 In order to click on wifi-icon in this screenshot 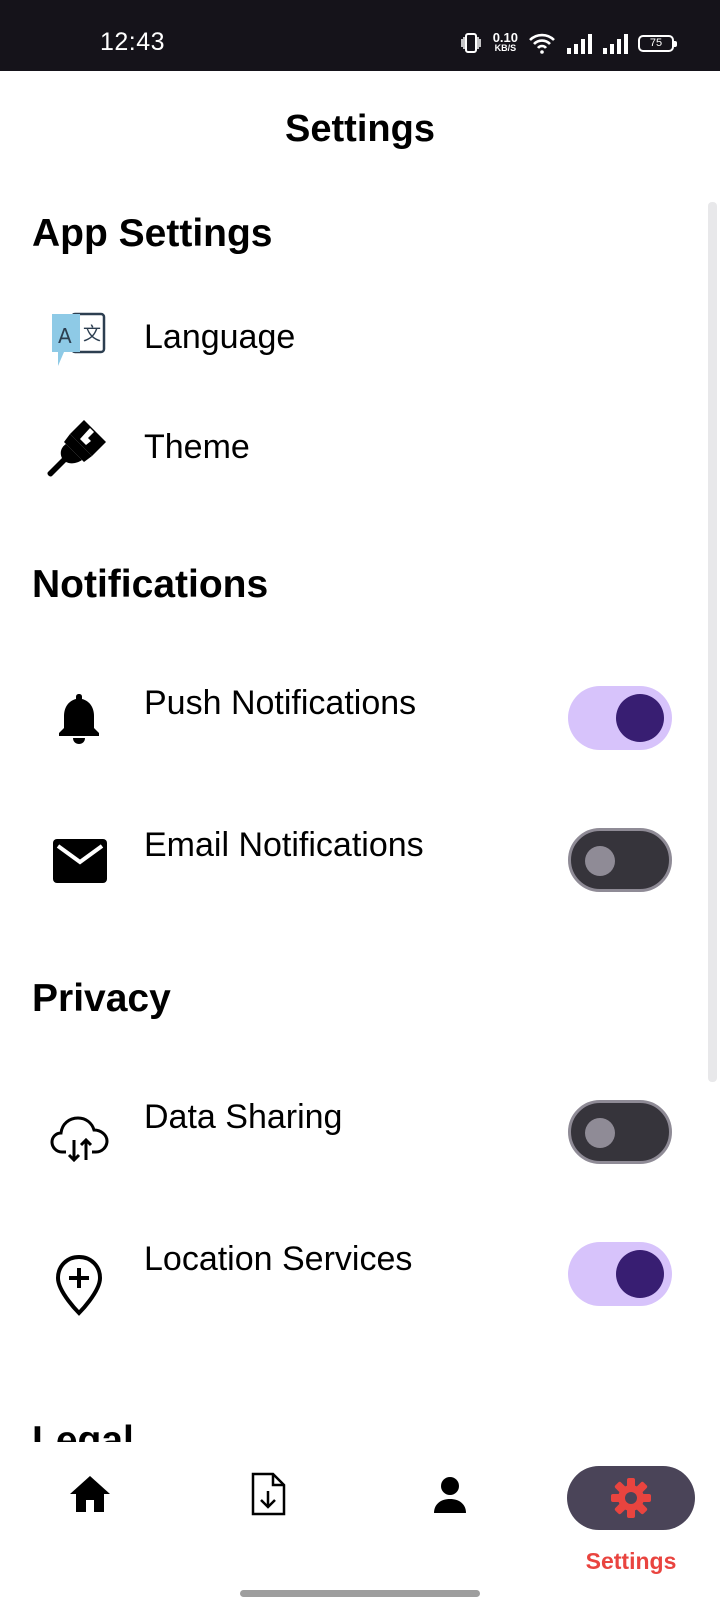, I will do `click(542, 43)`.